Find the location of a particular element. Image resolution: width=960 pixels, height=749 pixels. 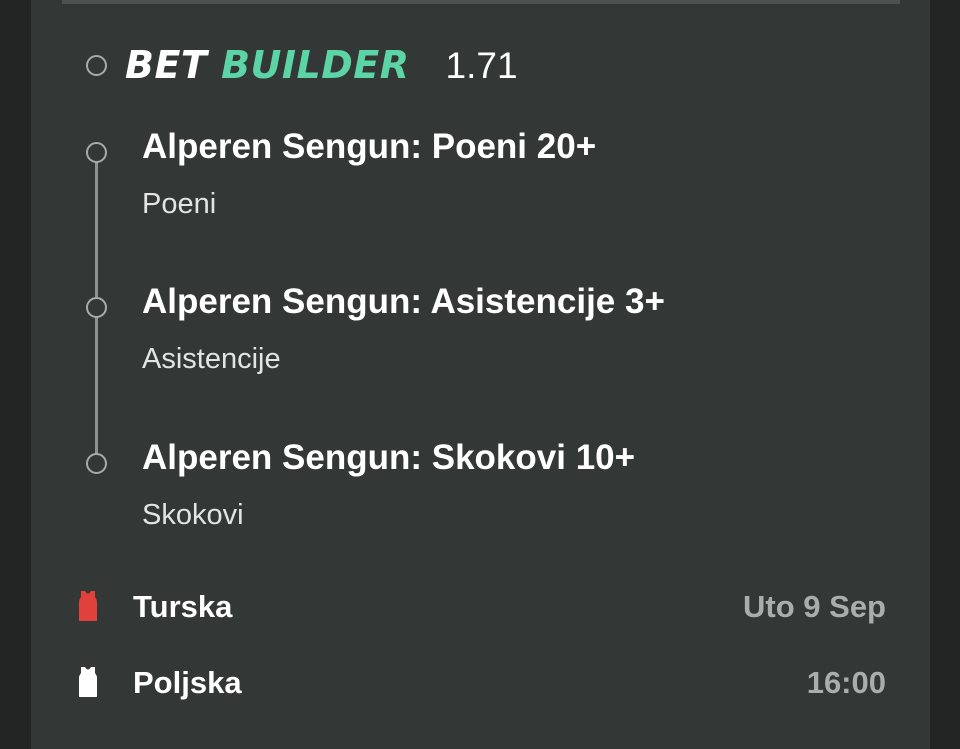

selection-title: Alperen Sengun: Asistencije 3+ is located at coordinates (403, 301).